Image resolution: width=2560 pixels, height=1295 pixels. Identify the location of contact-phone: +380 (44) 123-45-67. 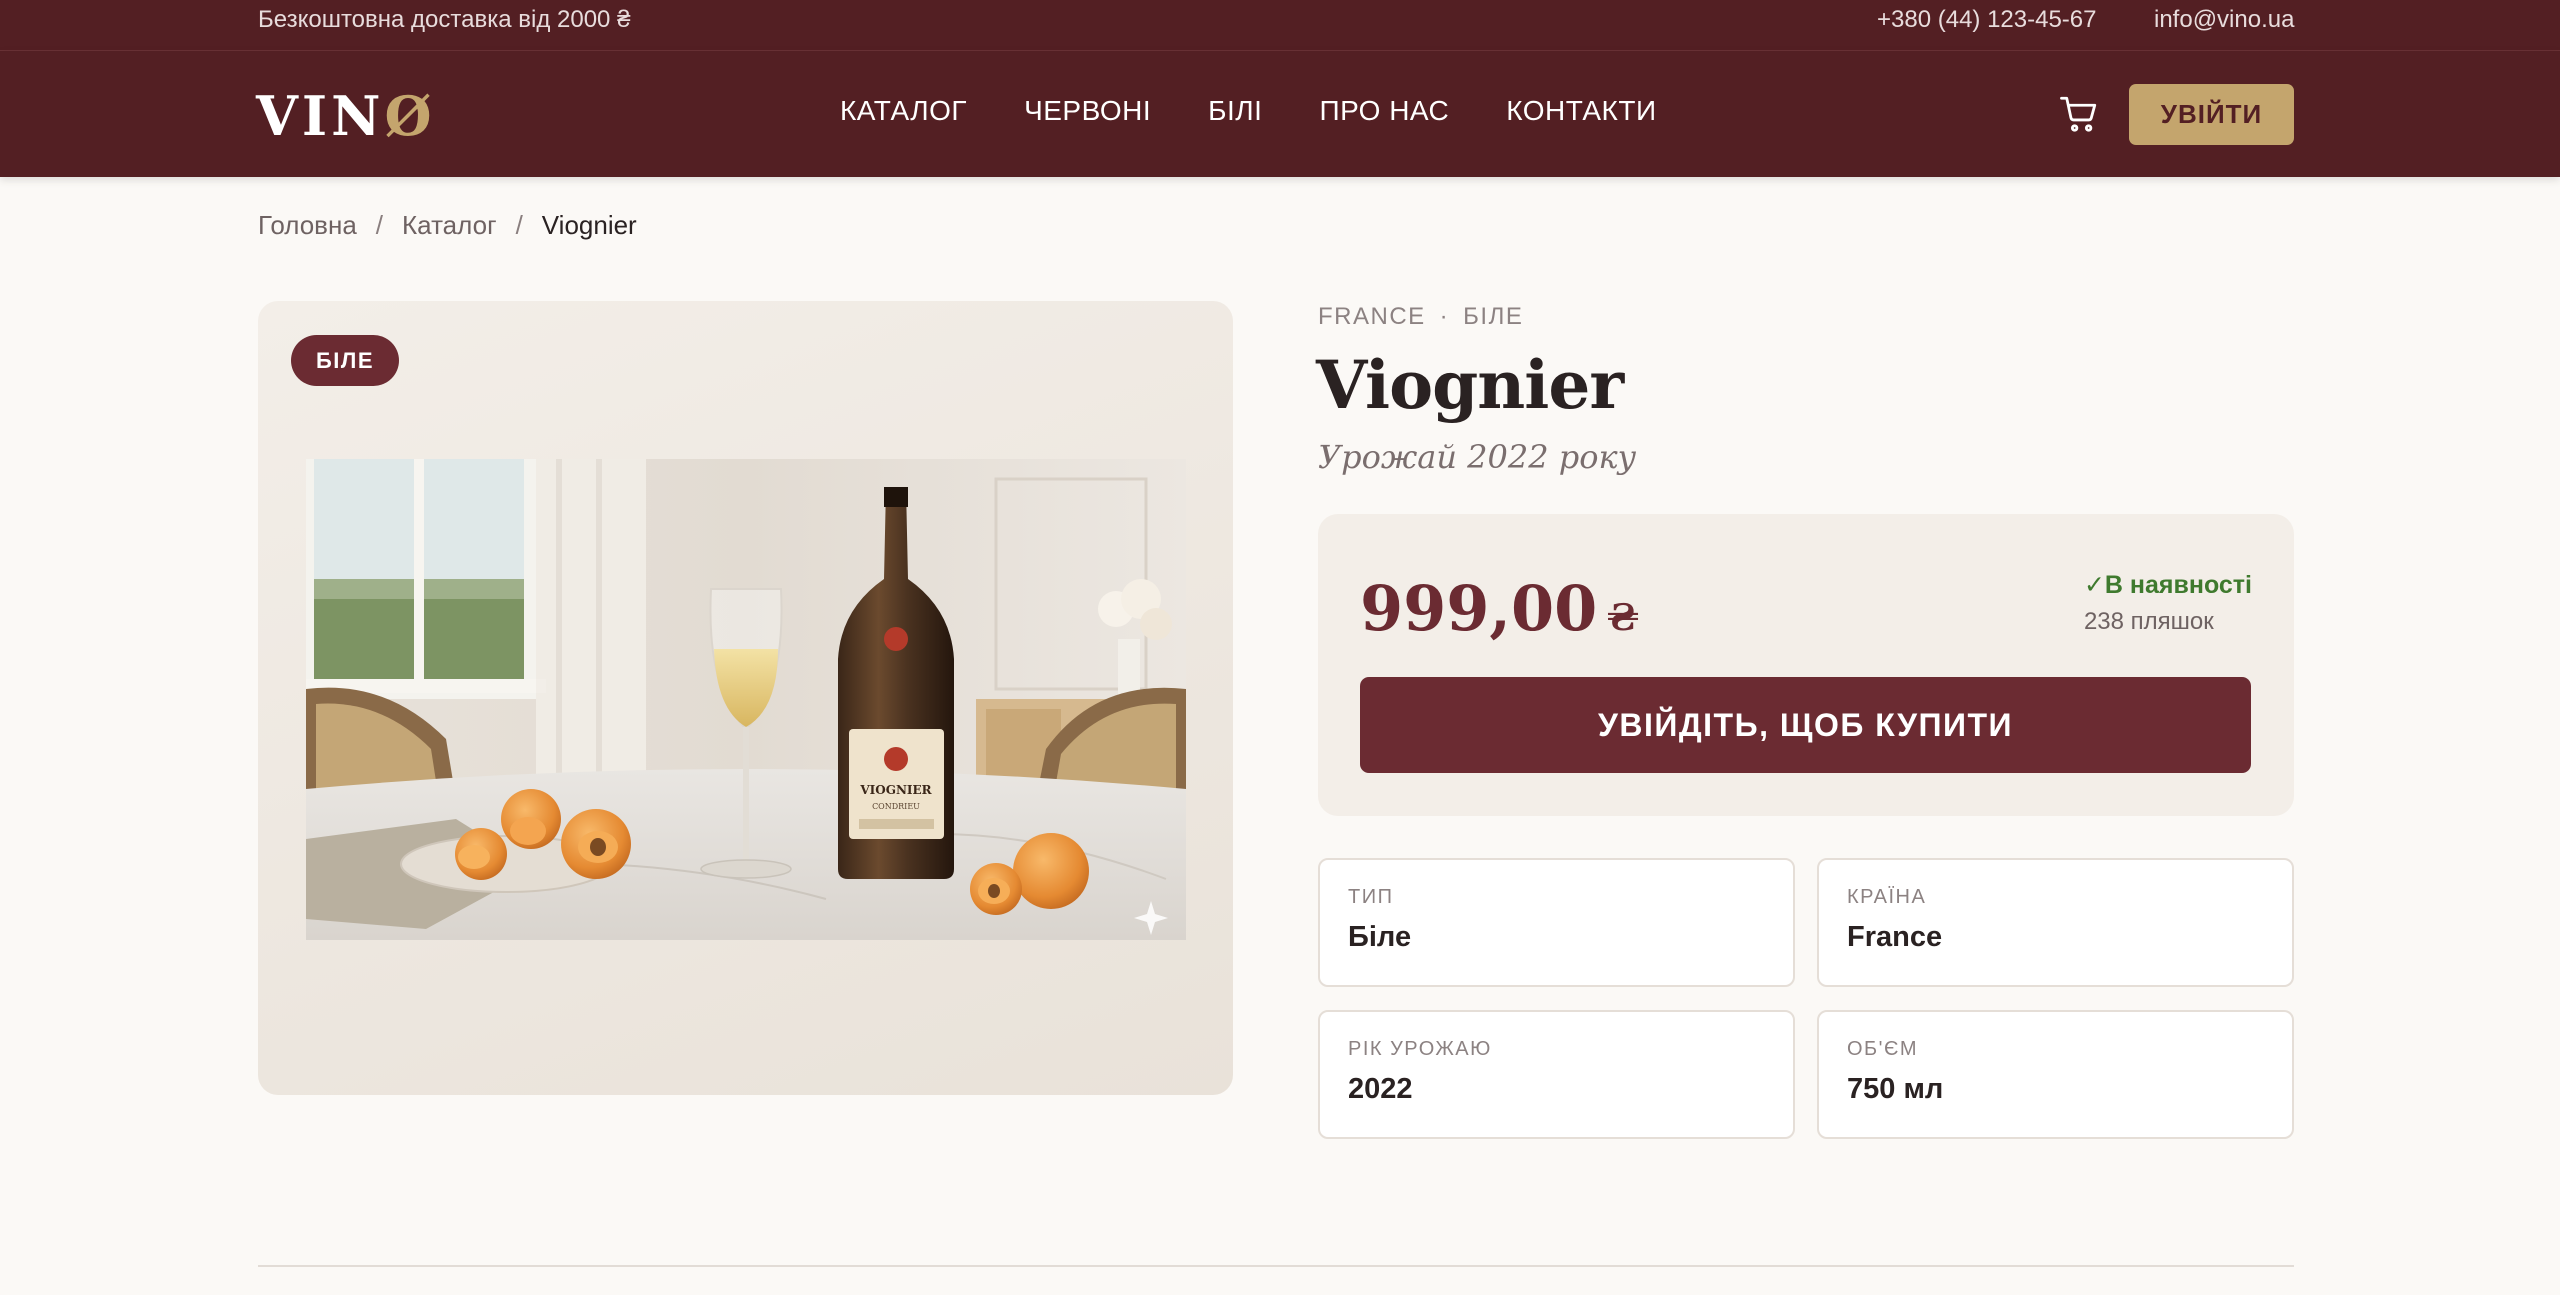
(1987, 20).